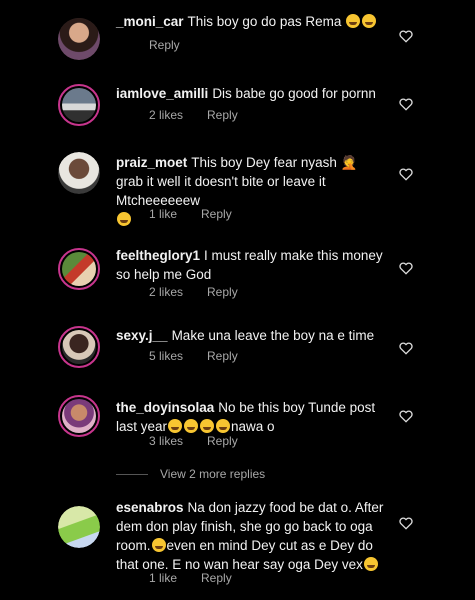  What do you see at coordinates (142, 335) in the screenshot?
I see `comment-username: sexy.j__` at bounding box center [142, 335].